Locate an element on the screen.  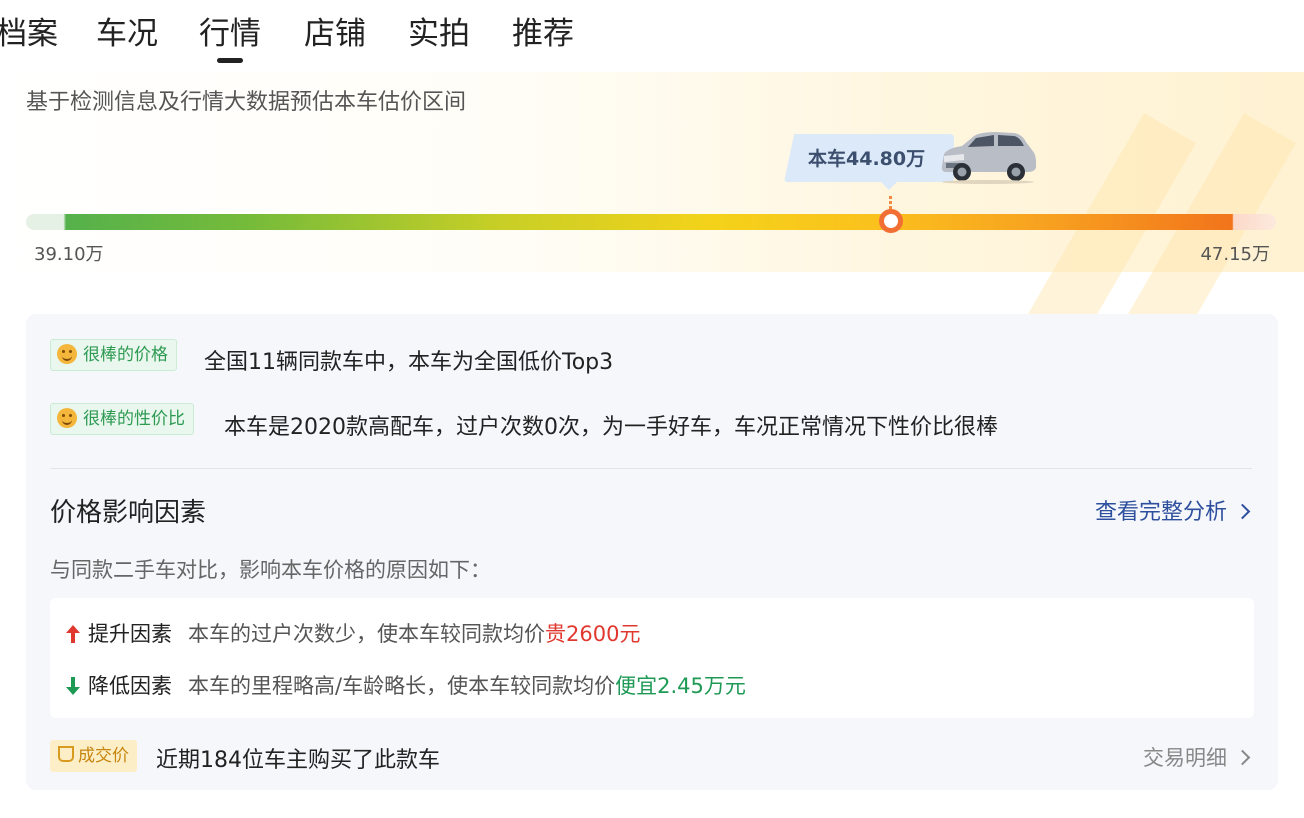
pill-pointer is located at coordinates (889, 186).